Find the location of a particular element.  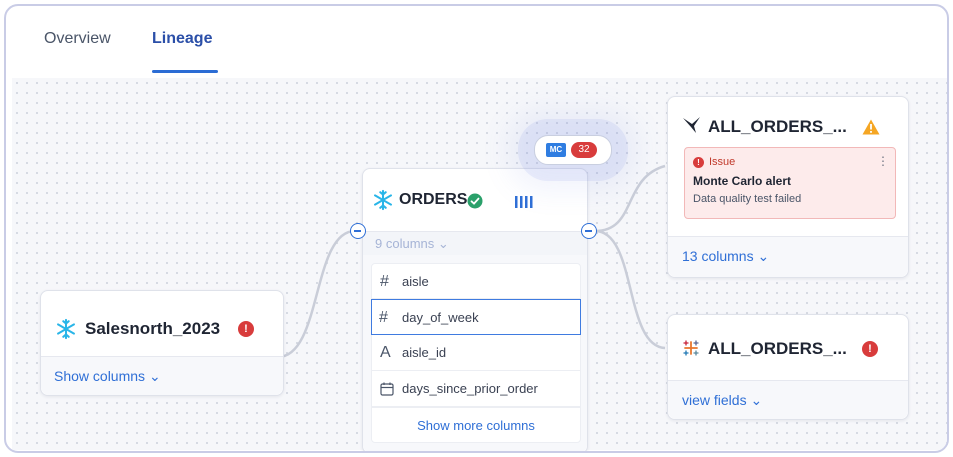

node-footer: 13 columns ⌄ is located at coordinates (788, 256).